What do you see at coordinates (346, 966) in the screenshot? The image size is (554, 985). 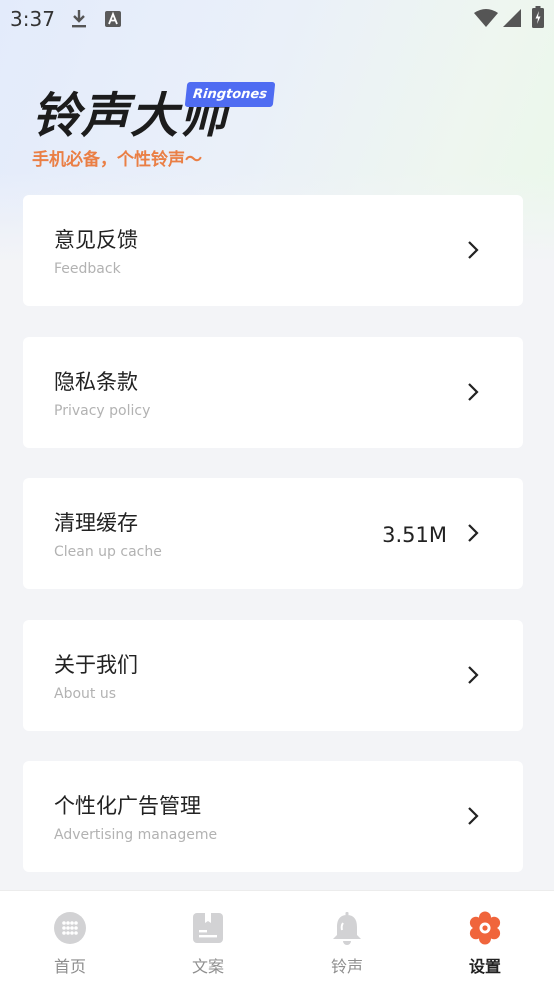 I see `tab-ringtones-label: 铃声` at bounding box center [346, 966].